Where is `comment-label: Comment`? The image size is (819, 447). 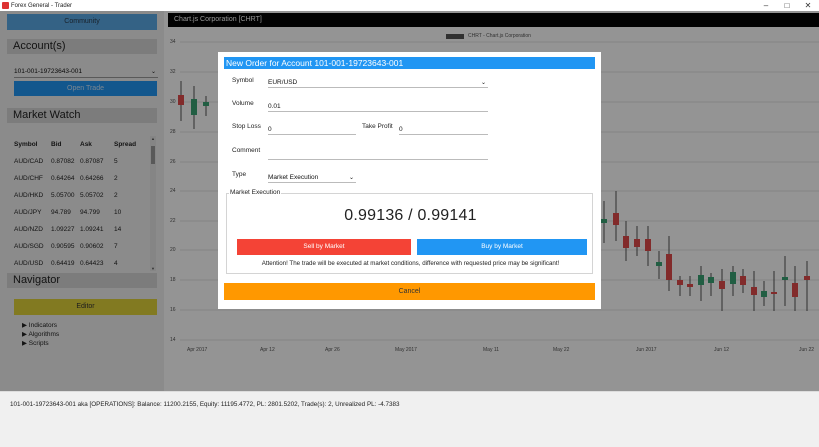 comment-label: Comment is located at coordinates (246, 150).